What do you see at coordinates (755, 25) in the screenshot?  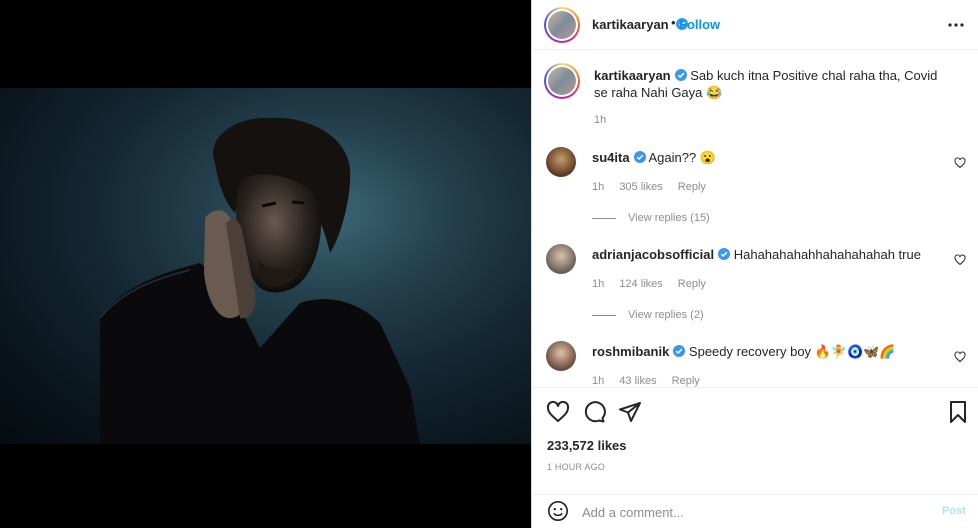 I see `post-header: kartikaaryan • Follow` at bounding box center [755, 25].